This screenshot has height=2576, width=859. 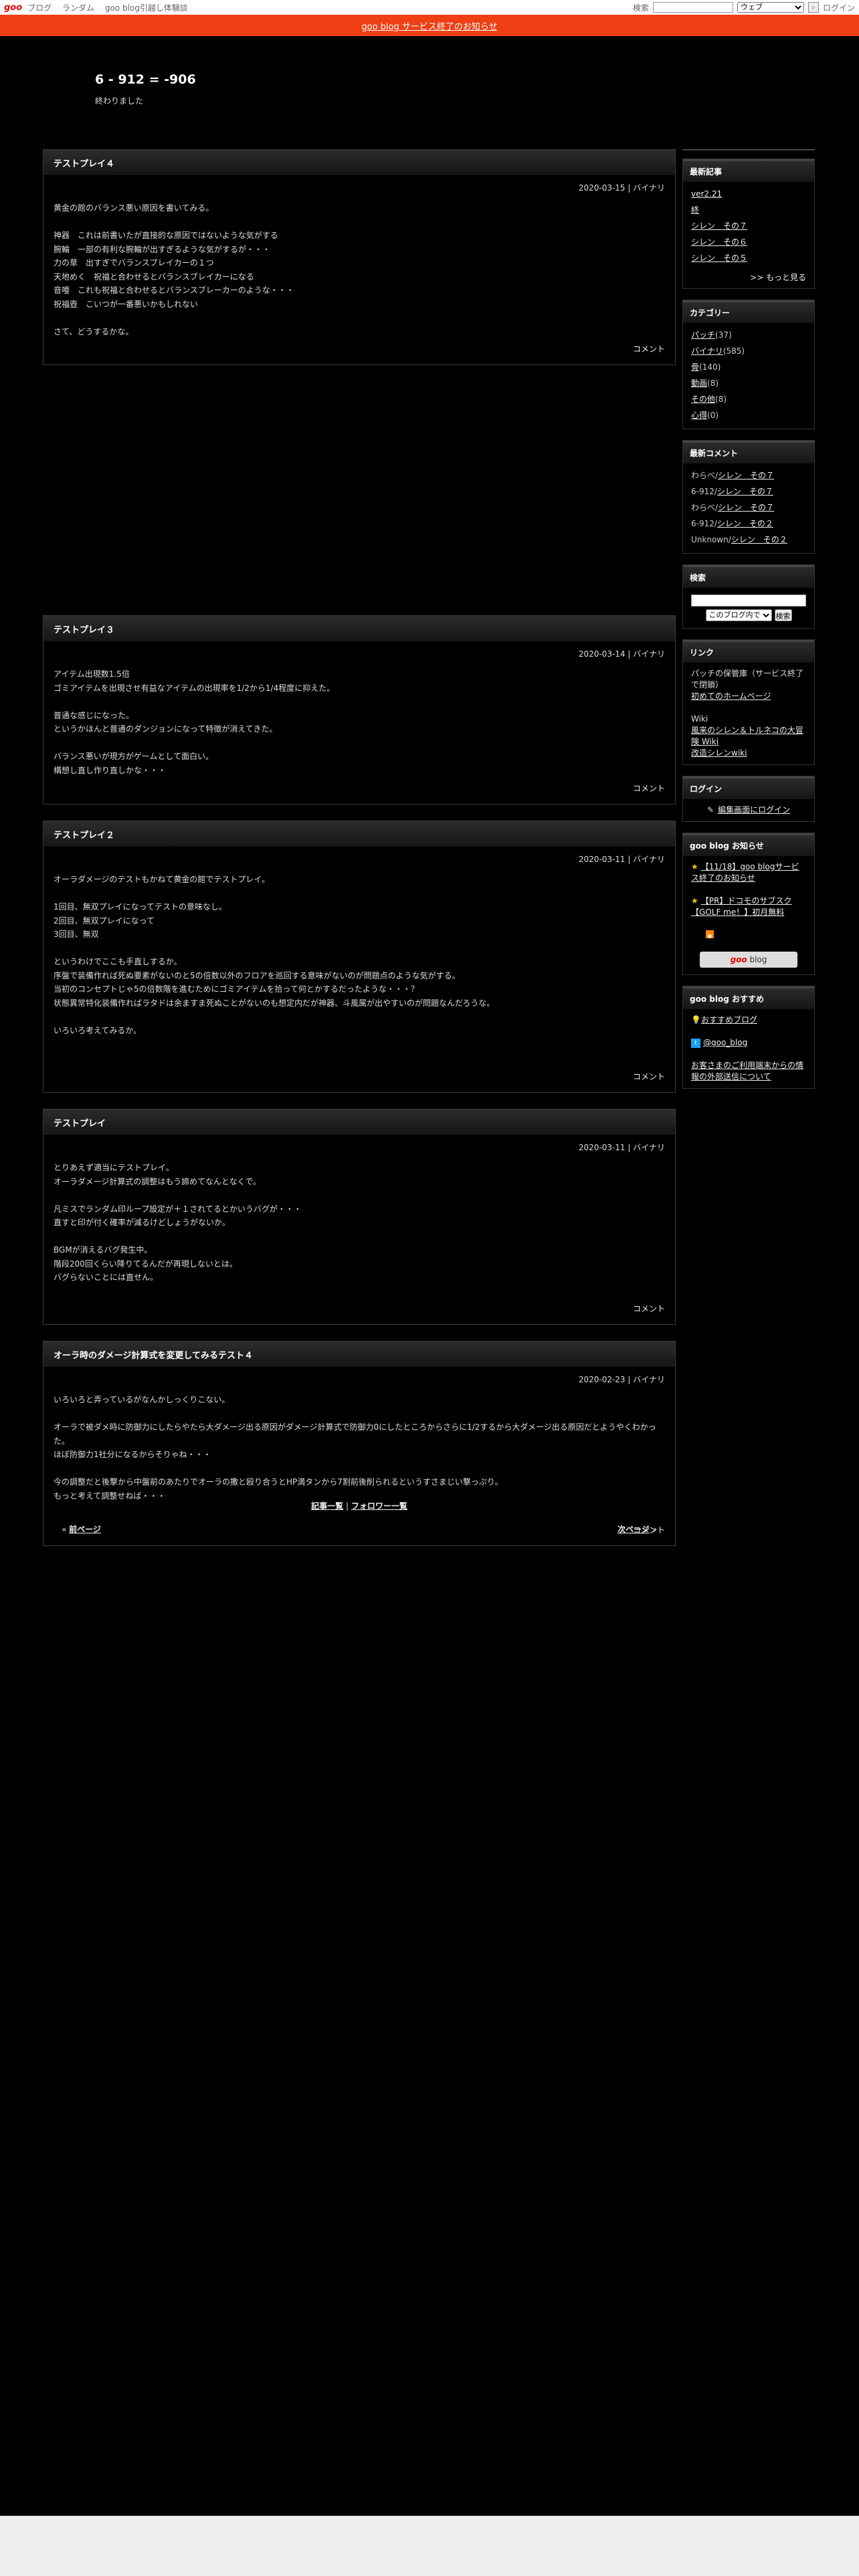 I want to click on blog-search-button: 検索, so click(x=783, y=615).